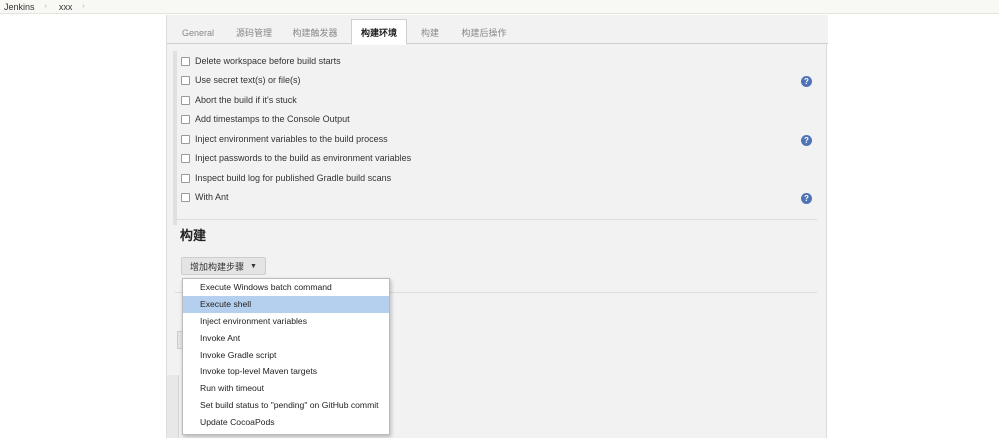 The height and width of the screenshot is (438, 999). What do you see at coordinates (286, 287) in the screenshot?
I see `menu-item-windows-batch: Execute Windows batch command` at bounding box center [286, 287].